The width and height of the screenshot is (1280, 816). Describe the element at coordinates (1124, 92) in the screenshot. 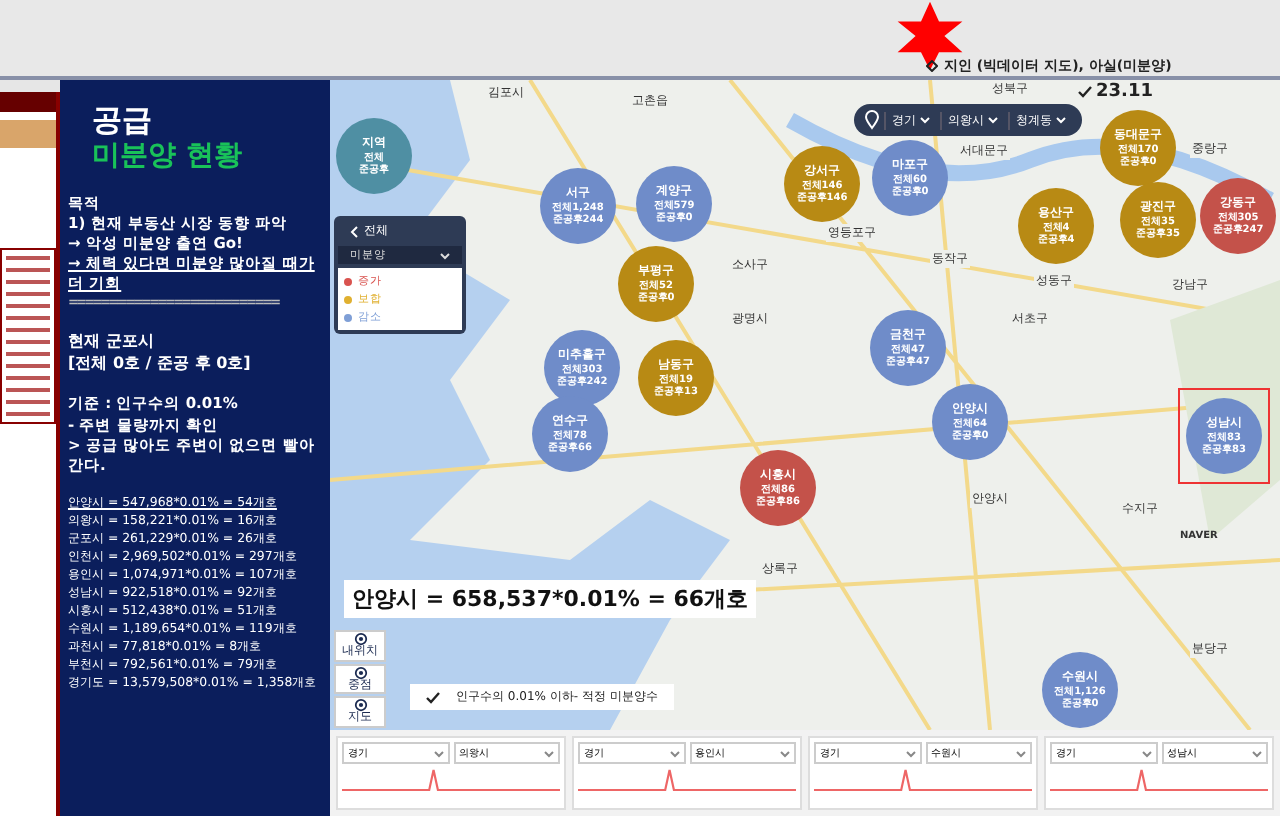

I see `date-label: 23.11` at that location.